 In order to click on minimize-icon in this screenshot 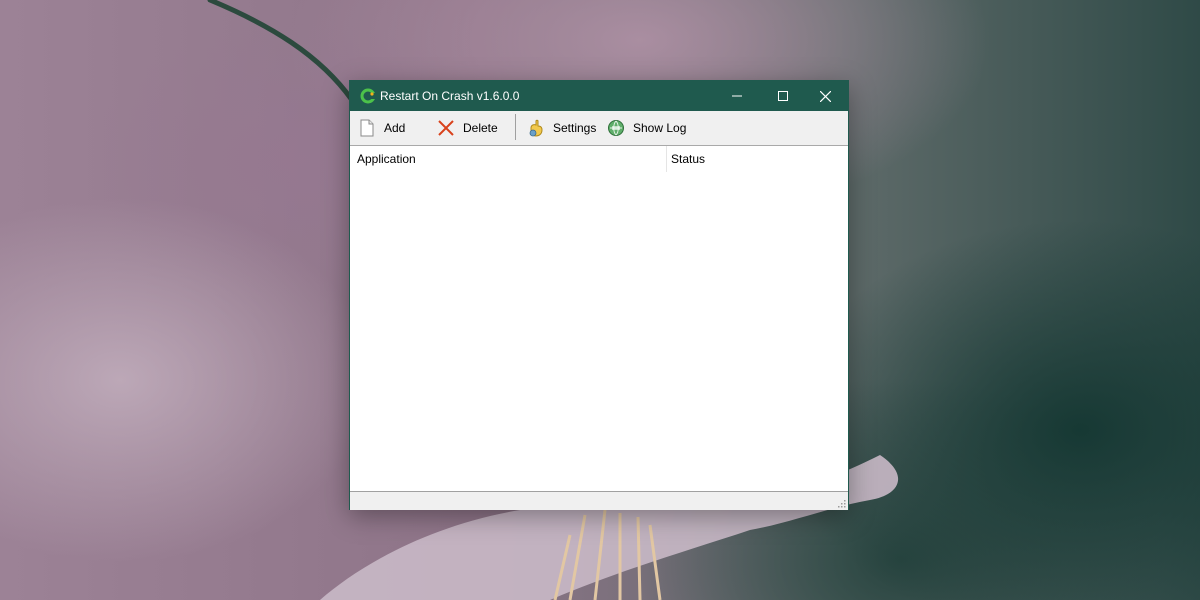, I will do `click(737, 96)`.